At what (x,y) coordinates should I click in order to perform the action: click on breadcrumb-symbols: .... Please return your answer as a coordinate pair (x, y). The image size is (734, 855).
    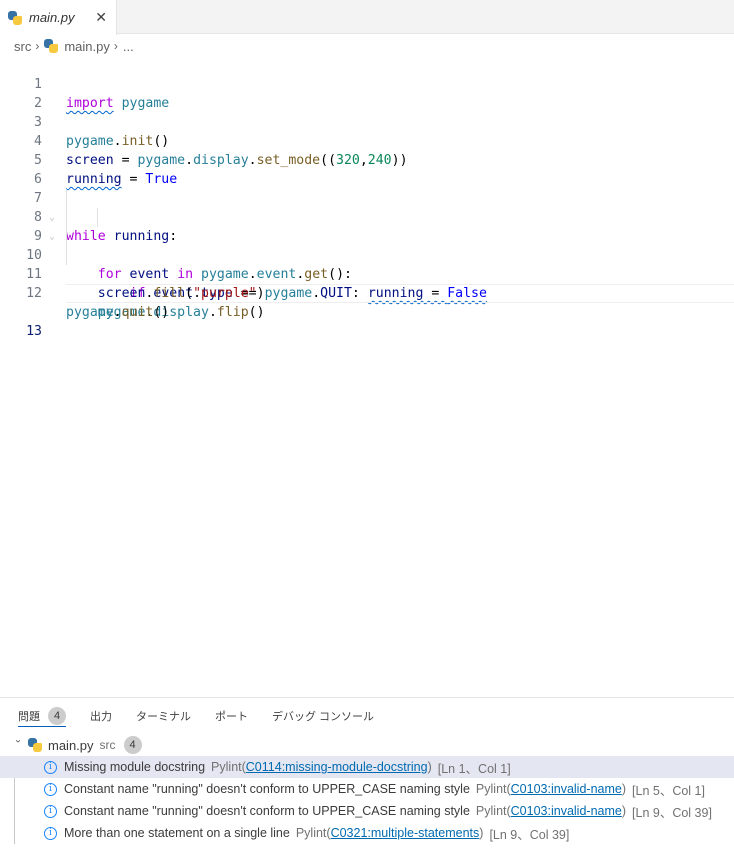
    Looking at the image, I should click on (128, 46).